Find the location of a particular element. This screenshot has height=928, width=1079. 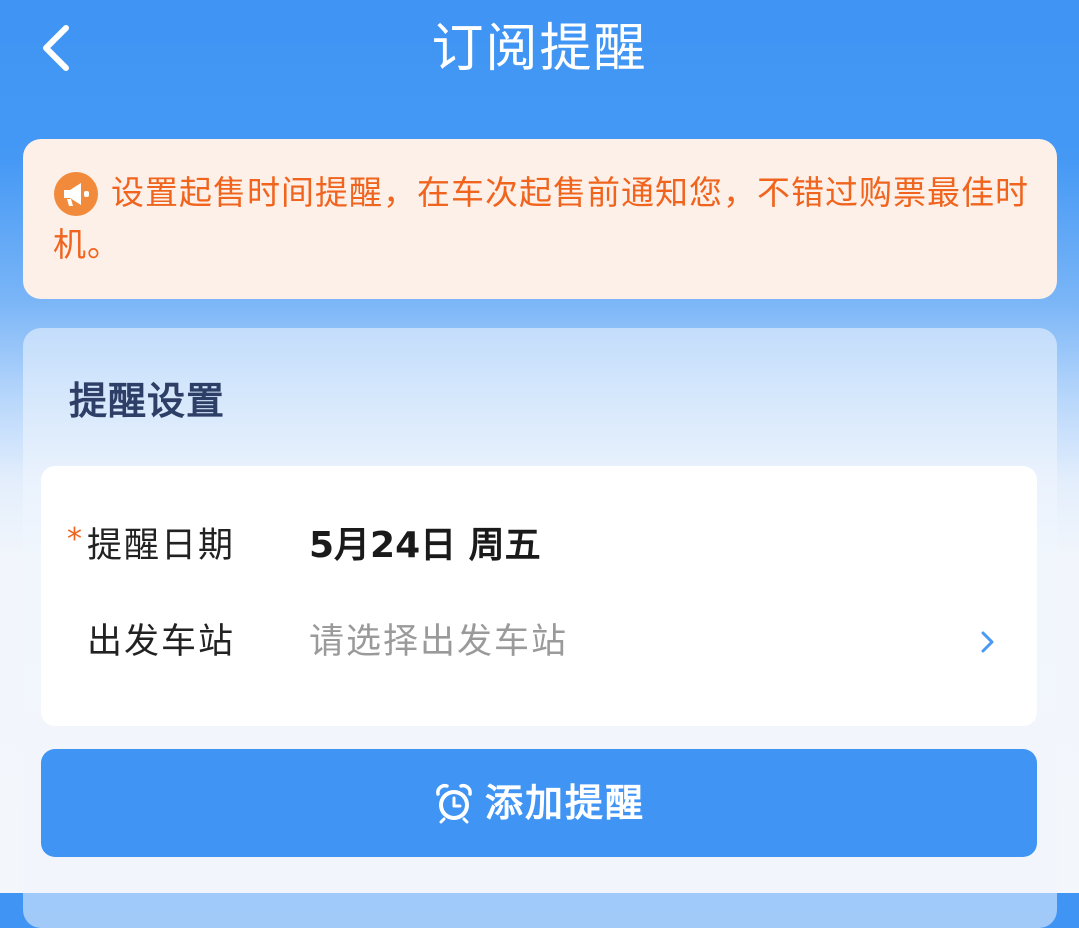

add-reminder-button: 添加提醒 is located at coordinates (539, 803).